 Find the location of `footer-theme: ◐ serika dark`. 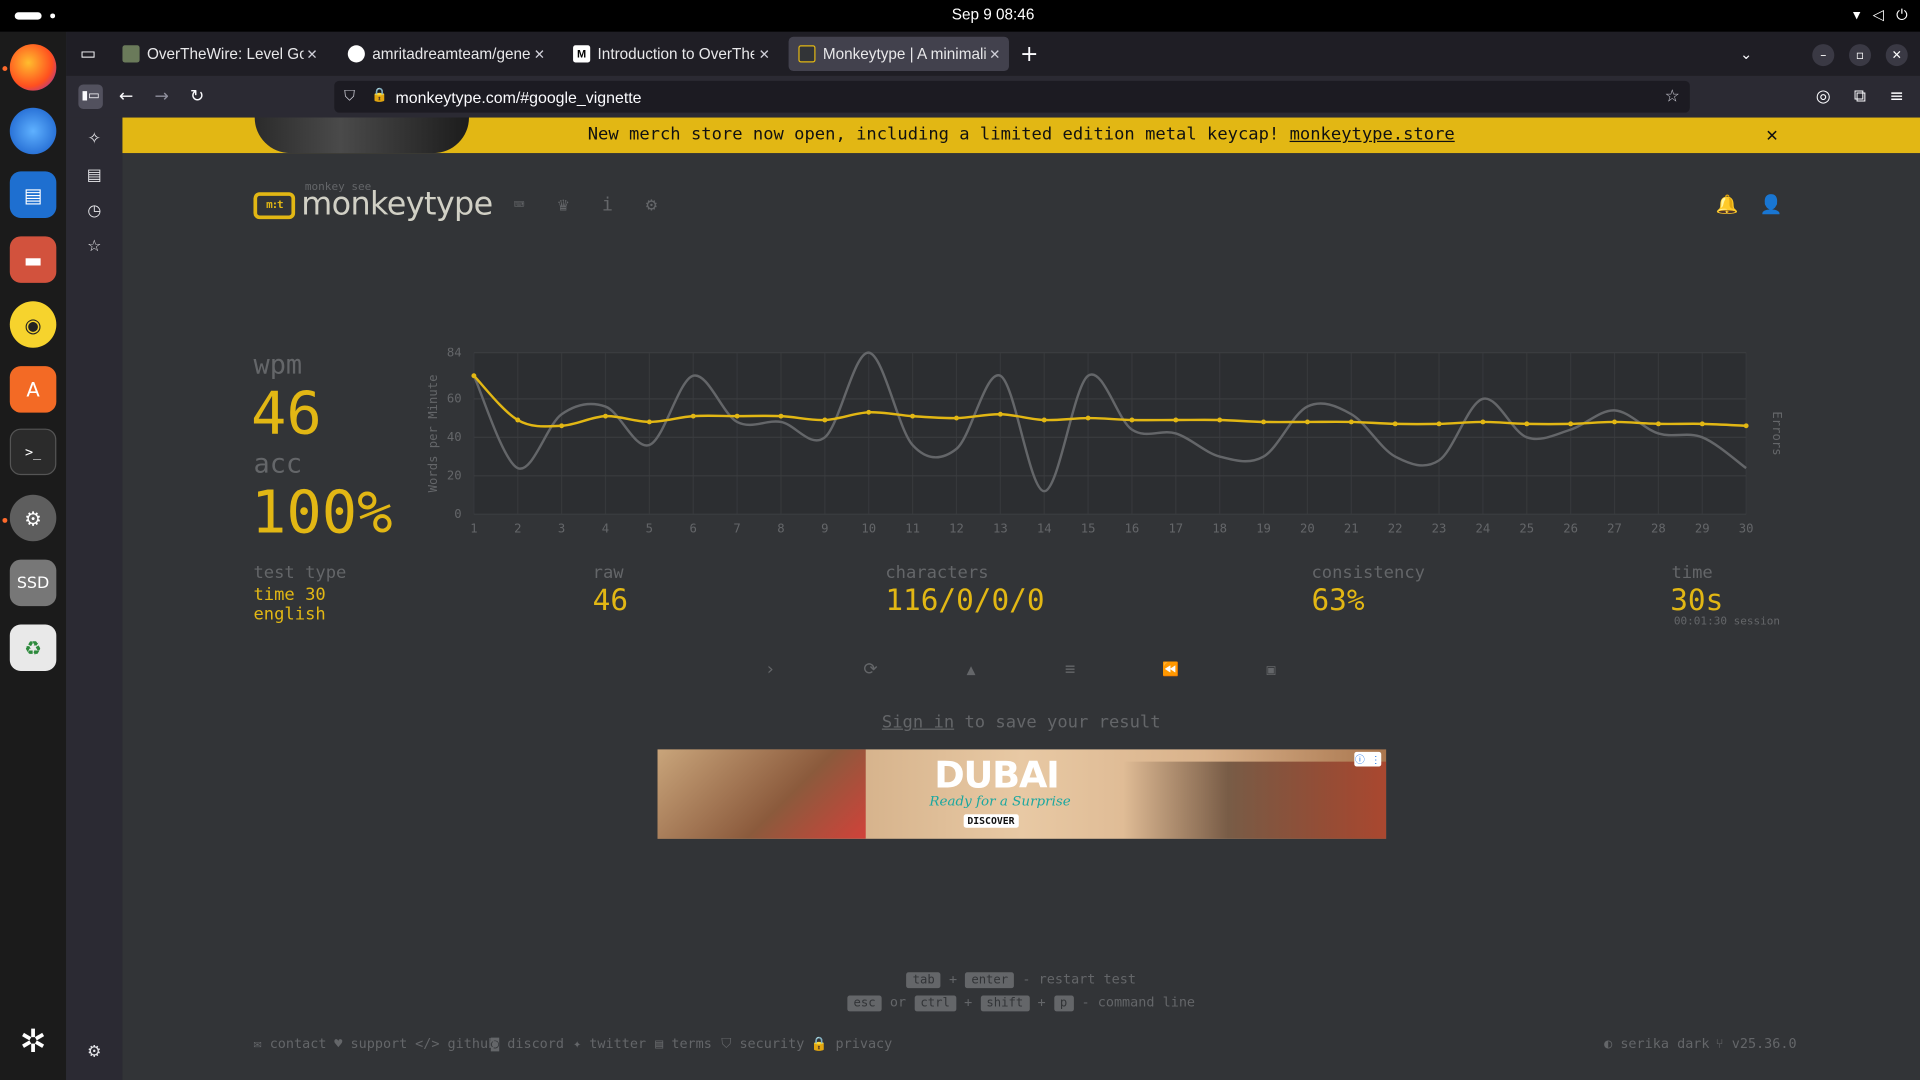

footer-theme: ◐ serika dark is located at coordinates (1656, 1044).